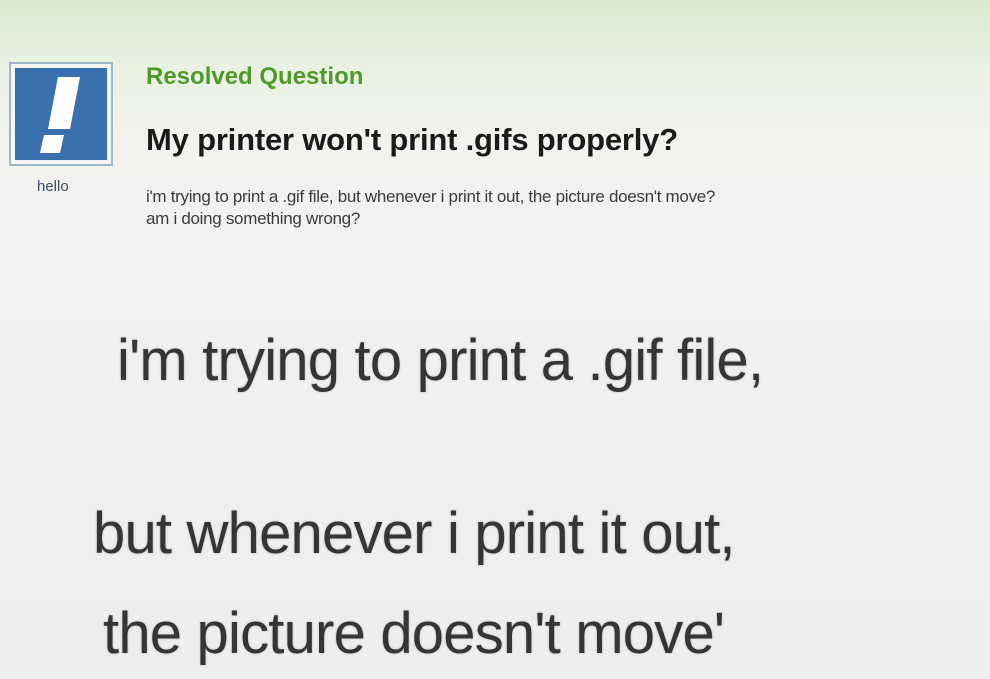  Describe the element at coordinates (253, 218) in the screenshot. I see `question-details-line: am i doing something wrong?` at that location.